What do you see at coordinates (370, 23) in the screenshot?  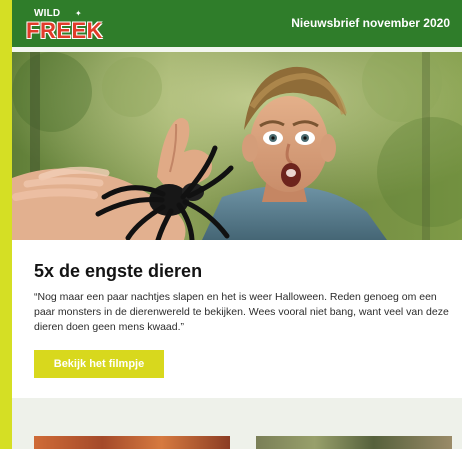 I see `newsletter-title: Nieuwsbrief november 2020` at bounding box center [370, 23].